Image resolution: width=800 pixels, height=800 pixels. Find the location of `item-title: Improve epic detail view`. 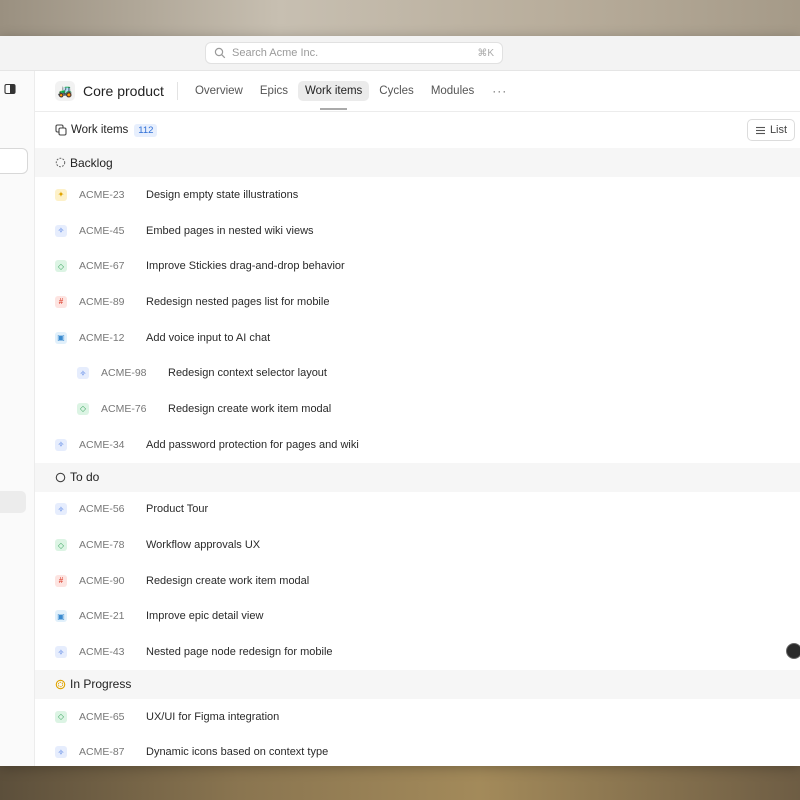

item-title: Improve epic detail view is located at coordinates (205, 616).